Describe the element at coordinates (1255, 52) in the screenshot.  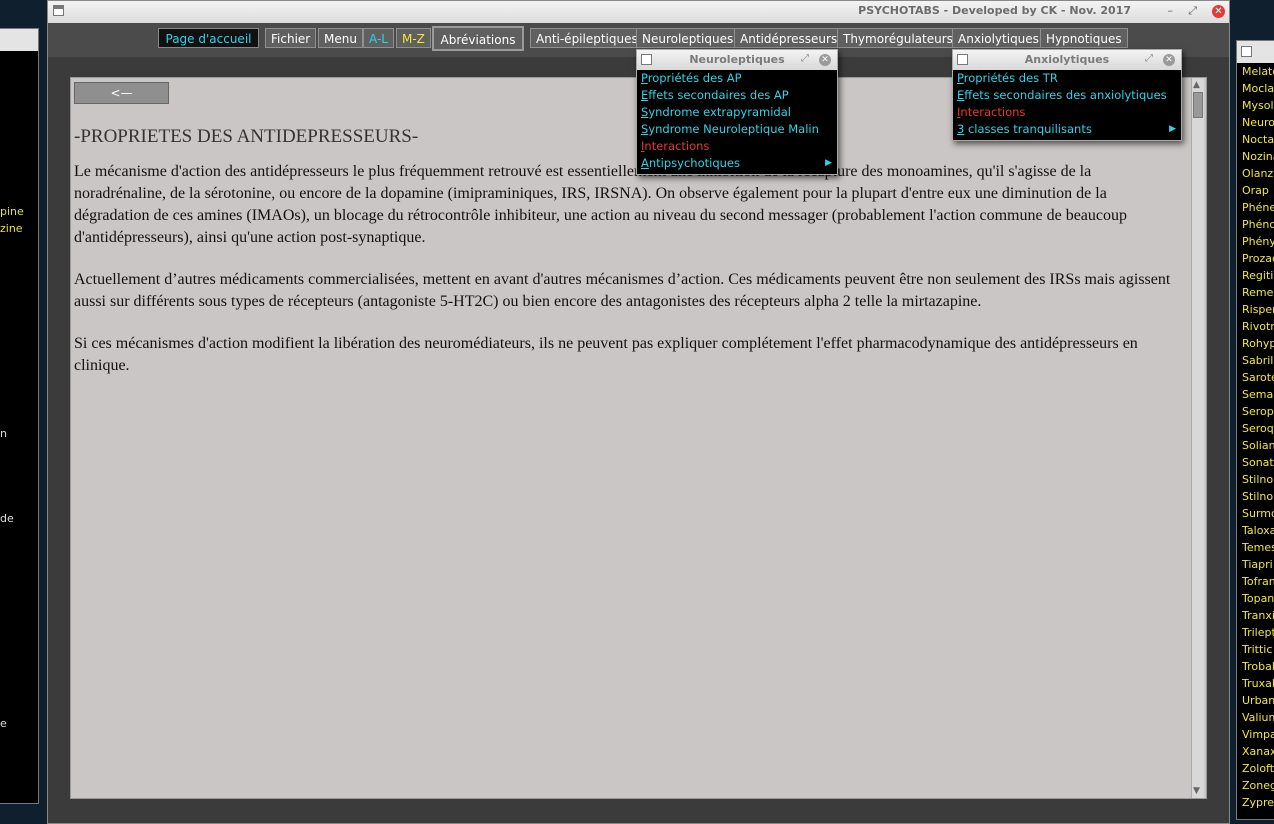
I see `background-window-right-titlebar` at that location.